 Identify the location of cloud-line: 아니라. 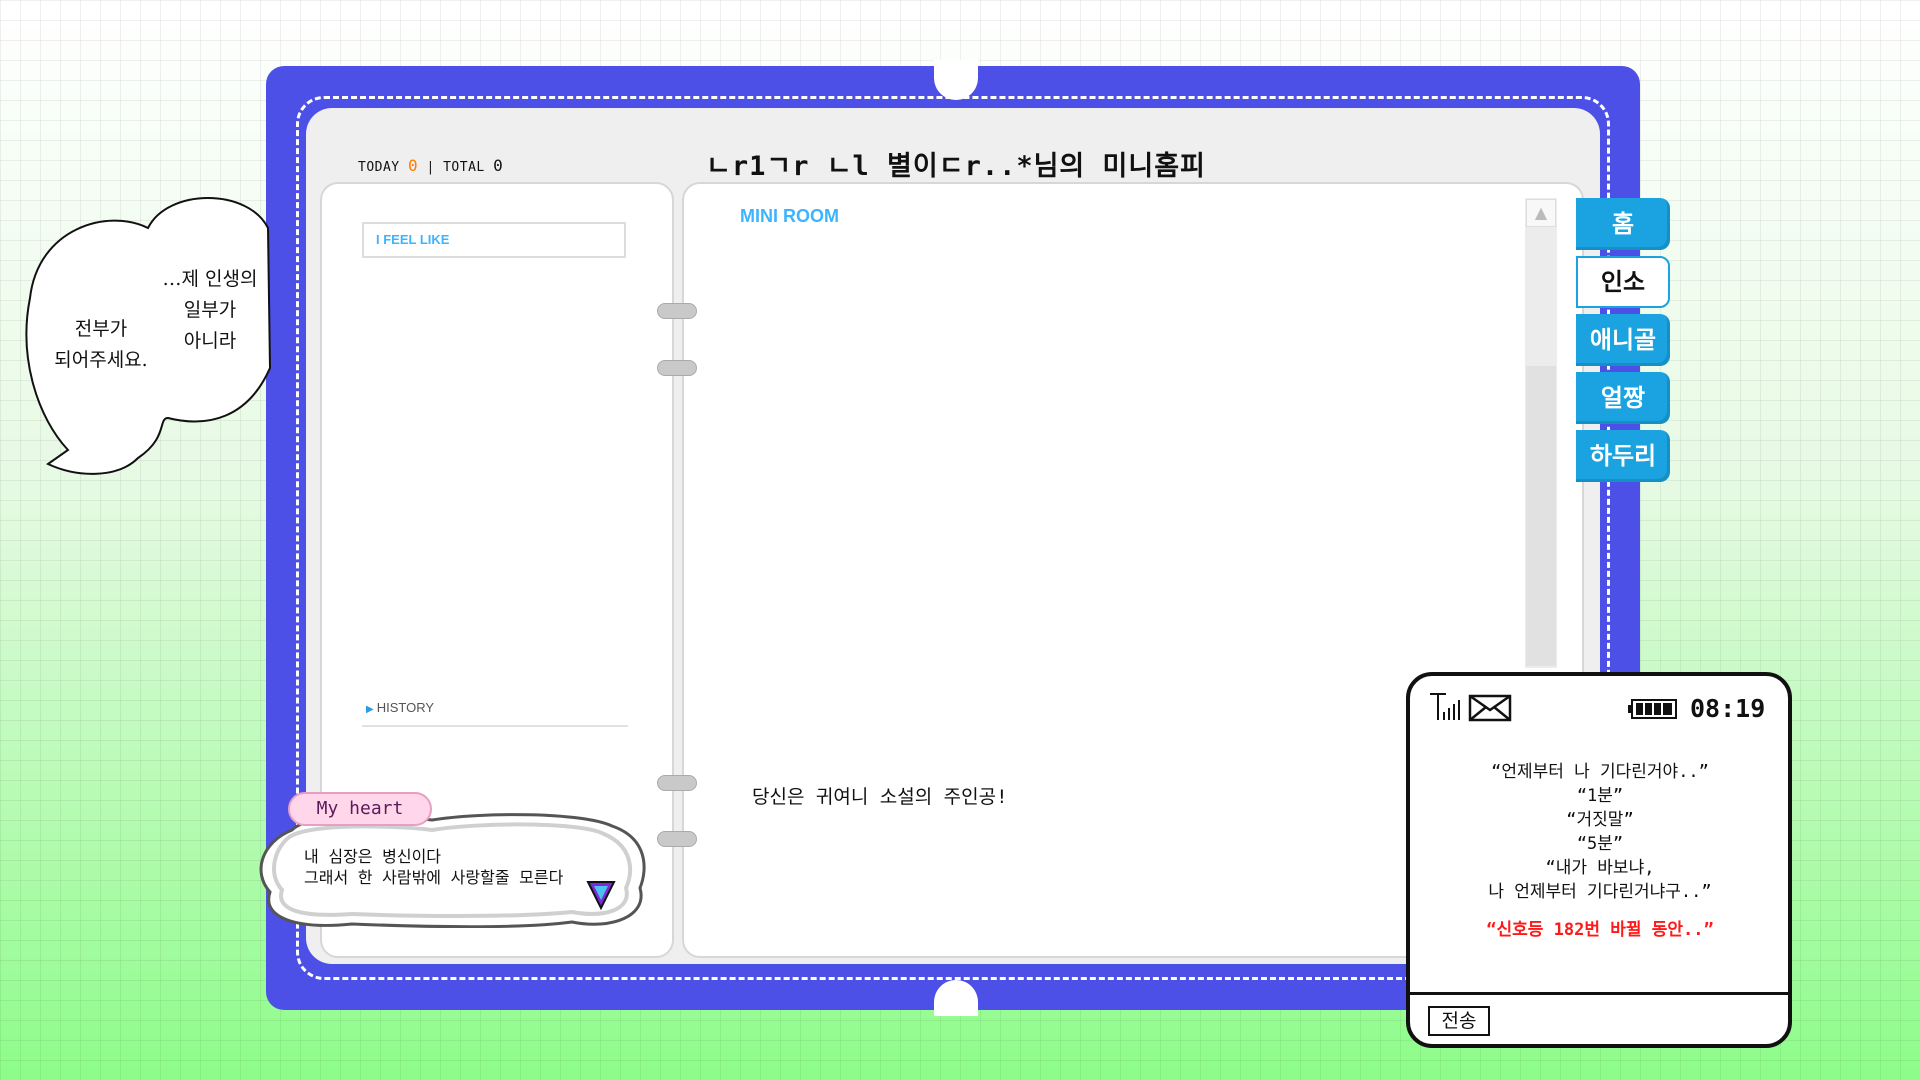
(210, 341).